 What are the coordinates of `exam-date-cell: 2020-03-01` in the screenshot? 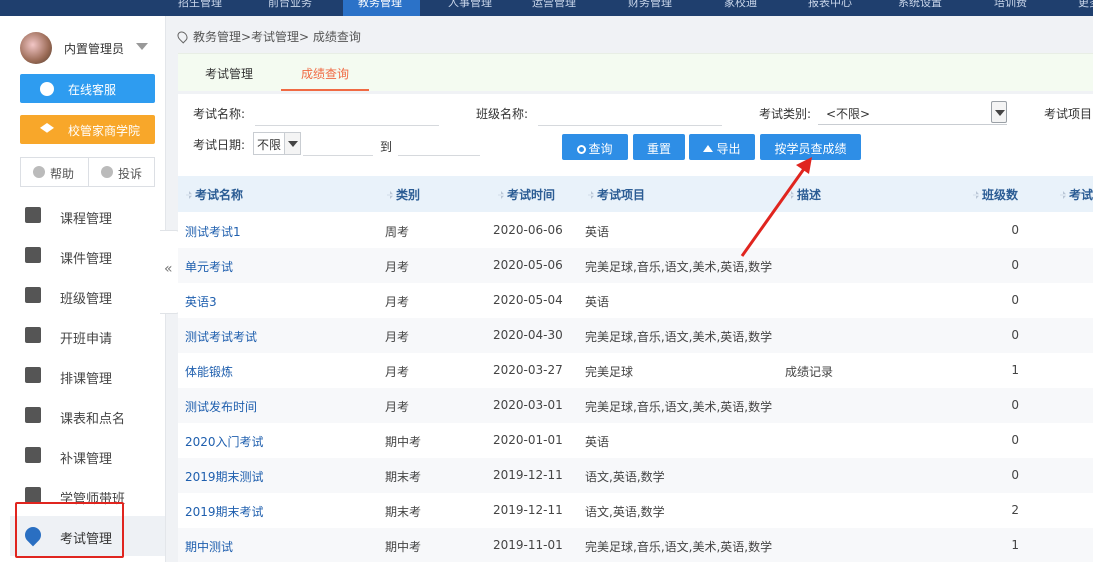 It's located at (528, 405).